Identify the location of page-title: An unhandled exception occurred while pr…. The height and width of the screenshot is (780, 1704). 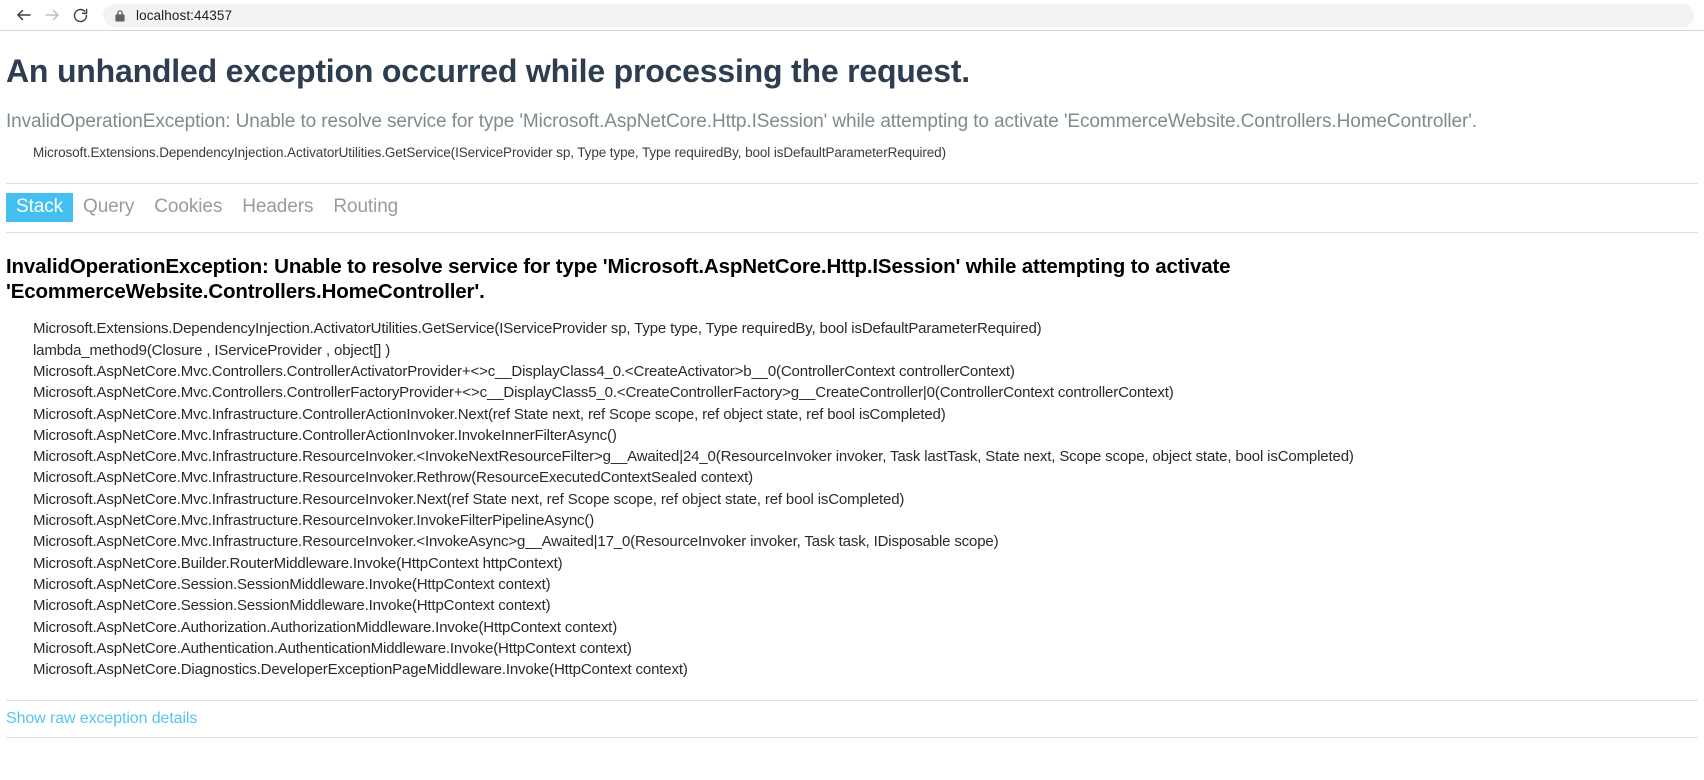
(488, 71).